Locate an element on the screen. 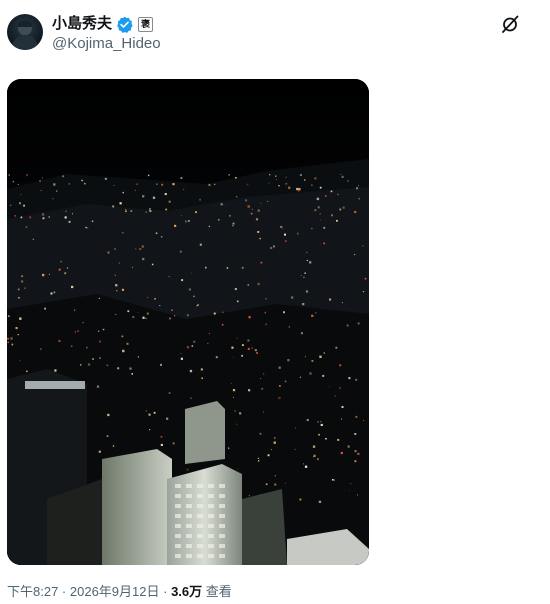 The height and width of the screenshot is (604, 550). author-display-name: 小島秀夫 is located at coordinates (82, 24).